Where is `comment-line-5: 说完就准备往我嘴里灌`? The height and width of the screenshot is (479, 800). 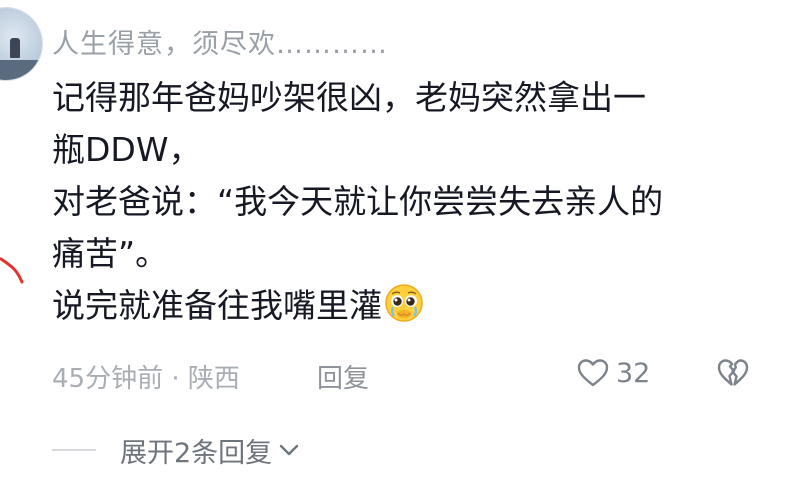
comment-line-5: 说完就准备往我嘴里灌 is located at coordinates (217, 305).